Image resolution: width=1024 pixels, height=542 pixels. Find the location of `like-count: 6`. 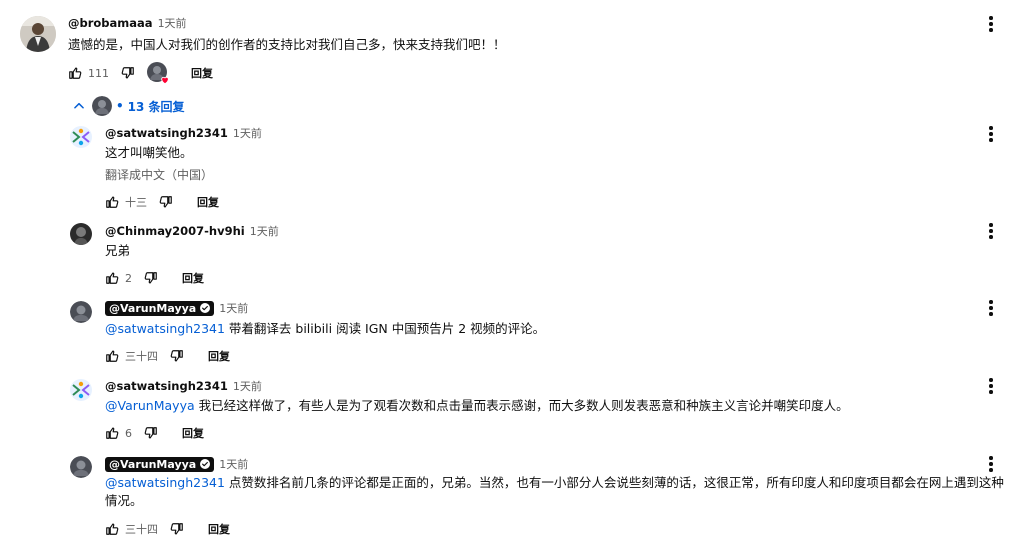

like-count: 6 is located at coordinates (128, 433).